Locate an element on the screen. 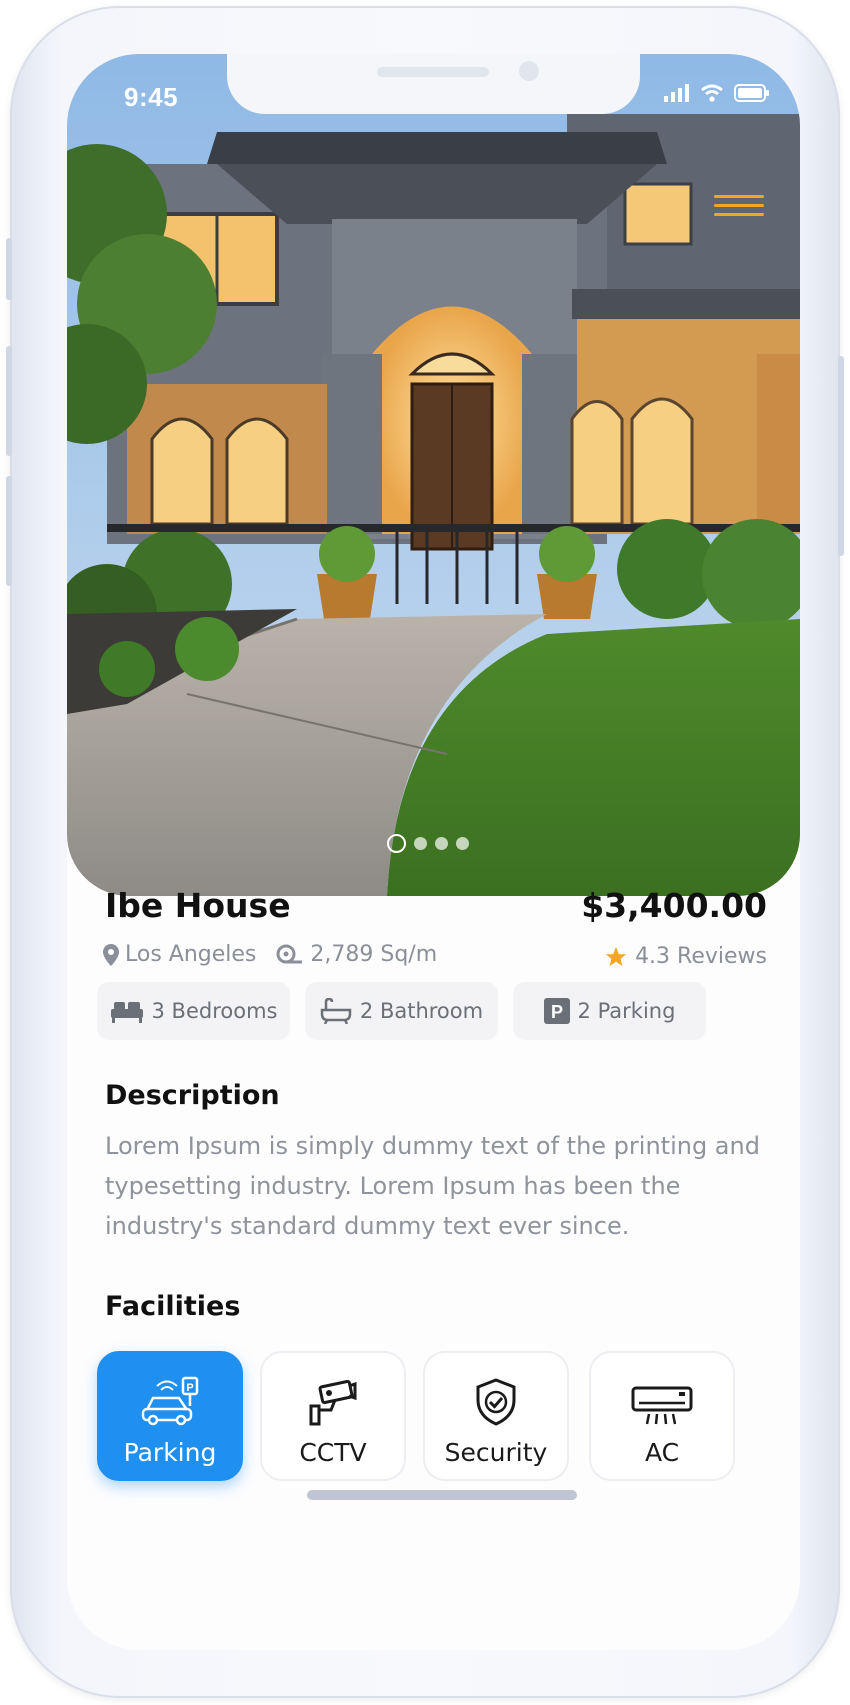 This screenshot has width=850, height=1705. property-meta: Los Angeles 2,789 Sq/m is located at coordinates (270, 954).